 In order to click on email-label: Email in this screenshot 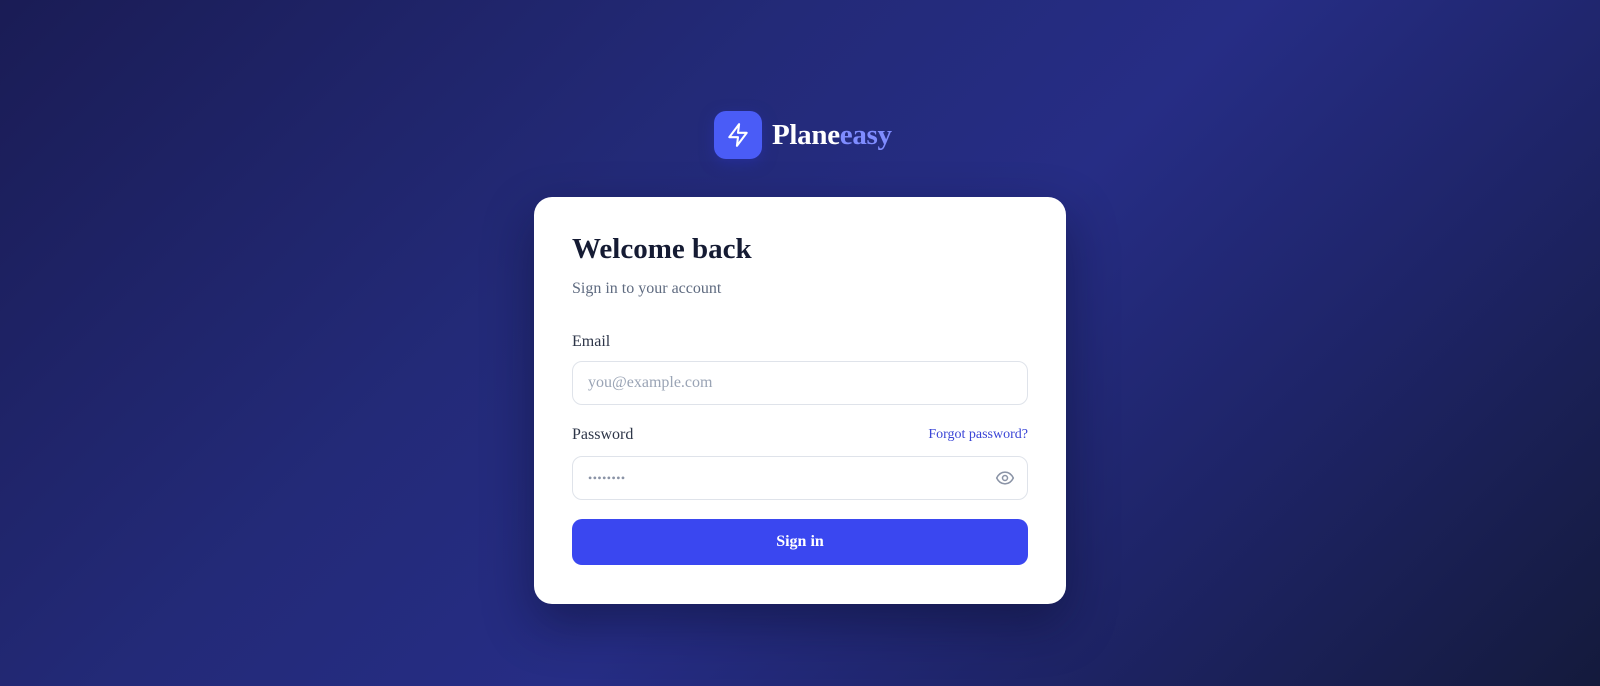, I will do `click(591, 341)`.